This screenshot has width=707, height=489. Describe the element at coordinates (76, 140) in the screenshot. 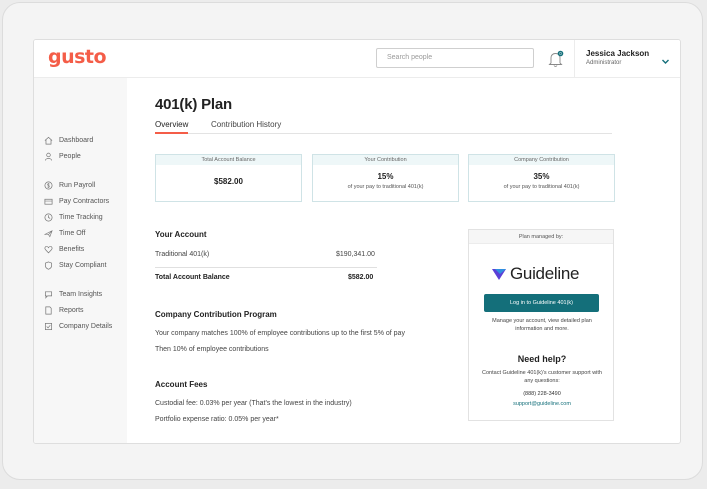

I see `sidebar-item-label: Dashboard` at that location.